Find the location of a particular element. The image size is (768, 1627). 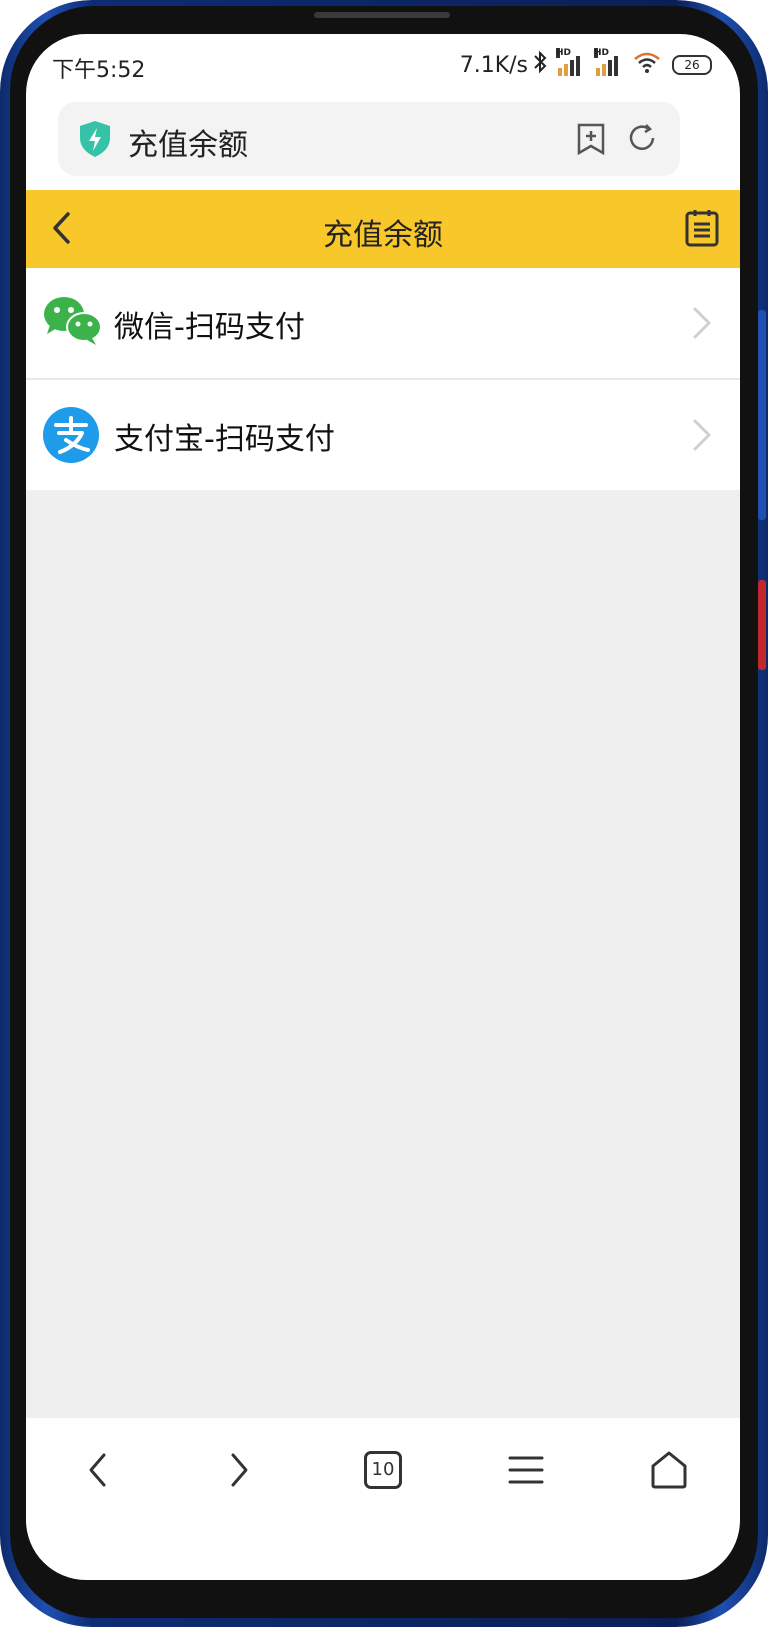

home-icon is located at coordinates (669, 1470).